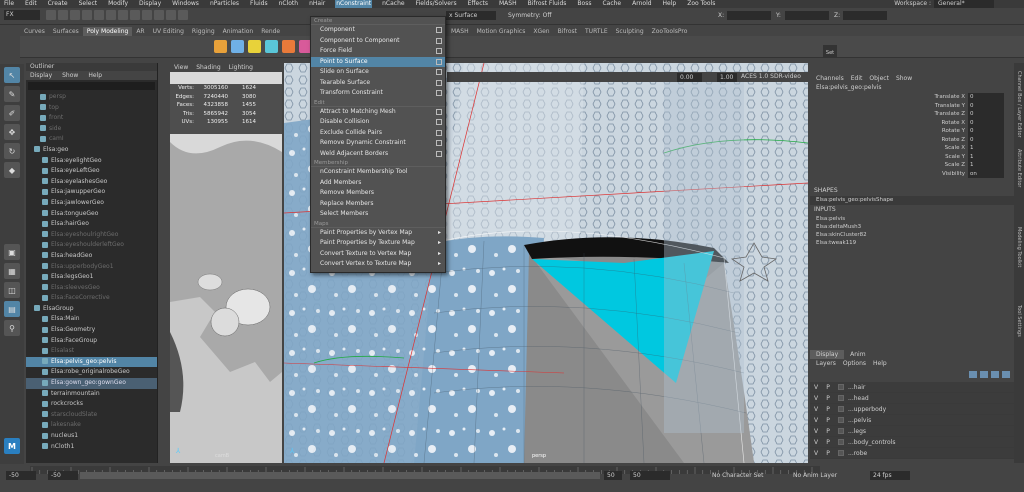 The height and width of the screenshot is (492, 1024). What do you see at coordinates (912, 420) in the screenshot?
I see `layer-row: V P ...pelvis` at bounding box center [912, 420].